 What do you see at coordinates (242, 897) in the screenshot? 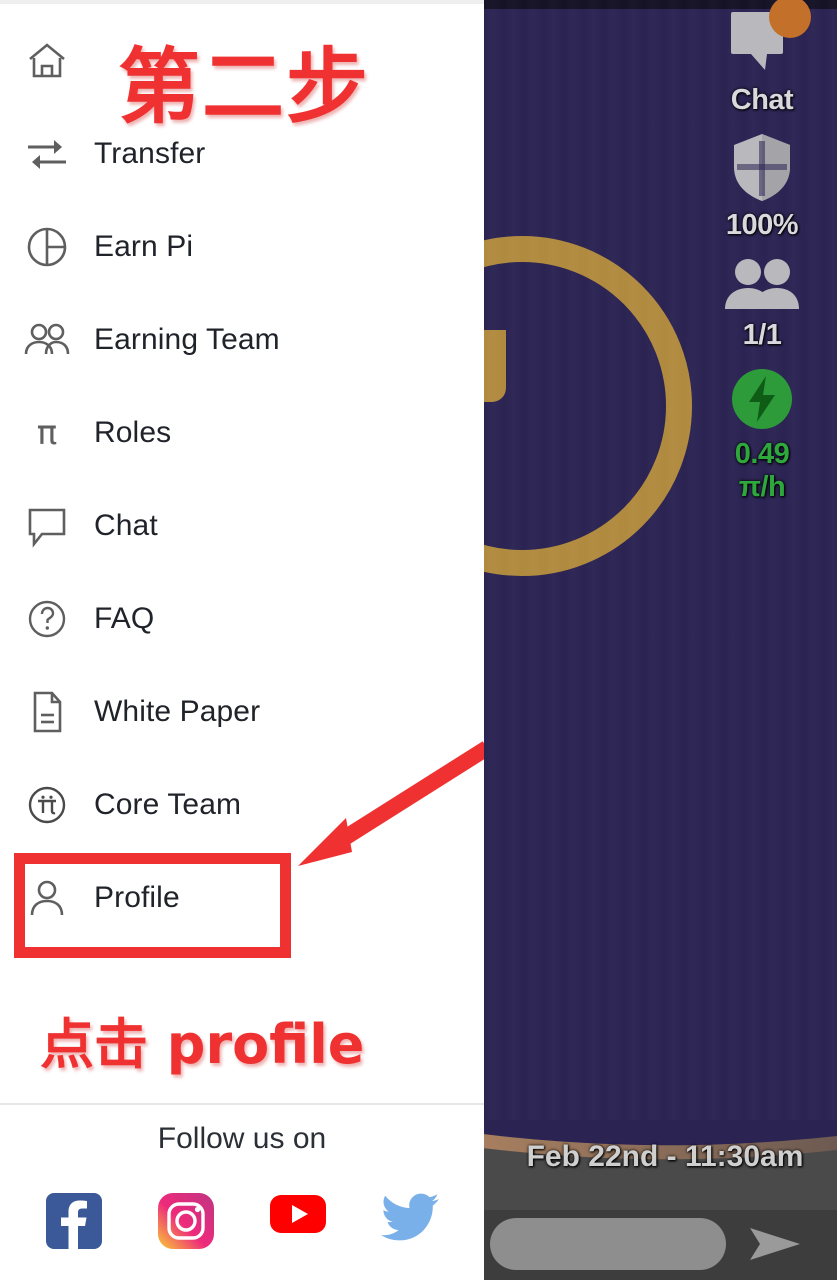
I see `menu-item-profile: Profile` at bounding box center [242, 897].